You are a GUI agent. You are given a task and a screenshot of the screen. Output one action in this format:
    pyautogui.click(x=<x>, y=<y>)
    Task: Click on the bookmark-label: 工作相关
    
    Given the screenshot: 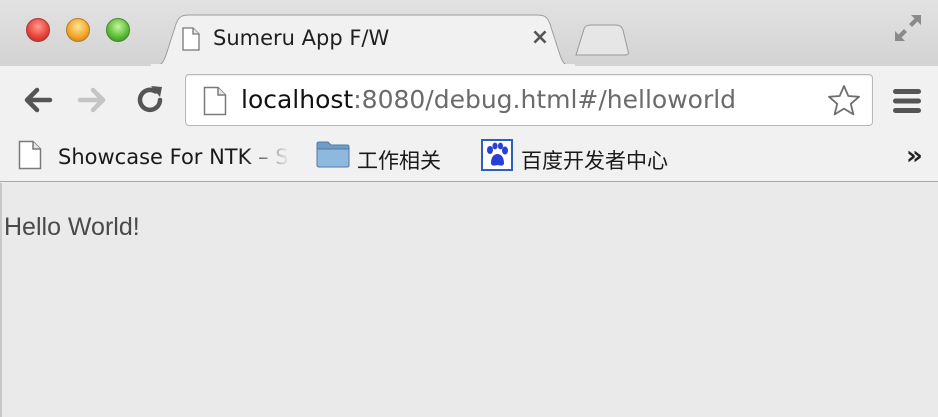 What is the action you would take?
    pyautogui.click(x=399, y=161)
    